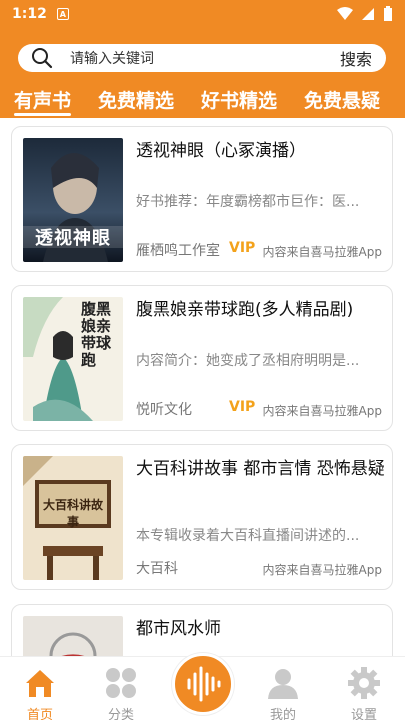 The width and height of the screenshot is (405, 720). I want to click on waveform-icon, so click(204, 684).